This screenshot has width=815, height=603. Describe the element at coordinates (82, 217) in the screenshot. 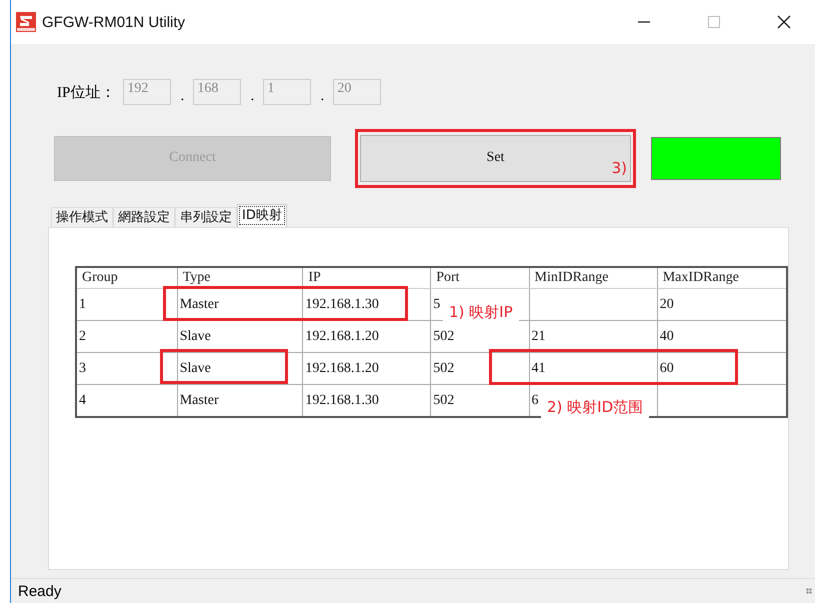

I see `tab: 操作模式` at that location.